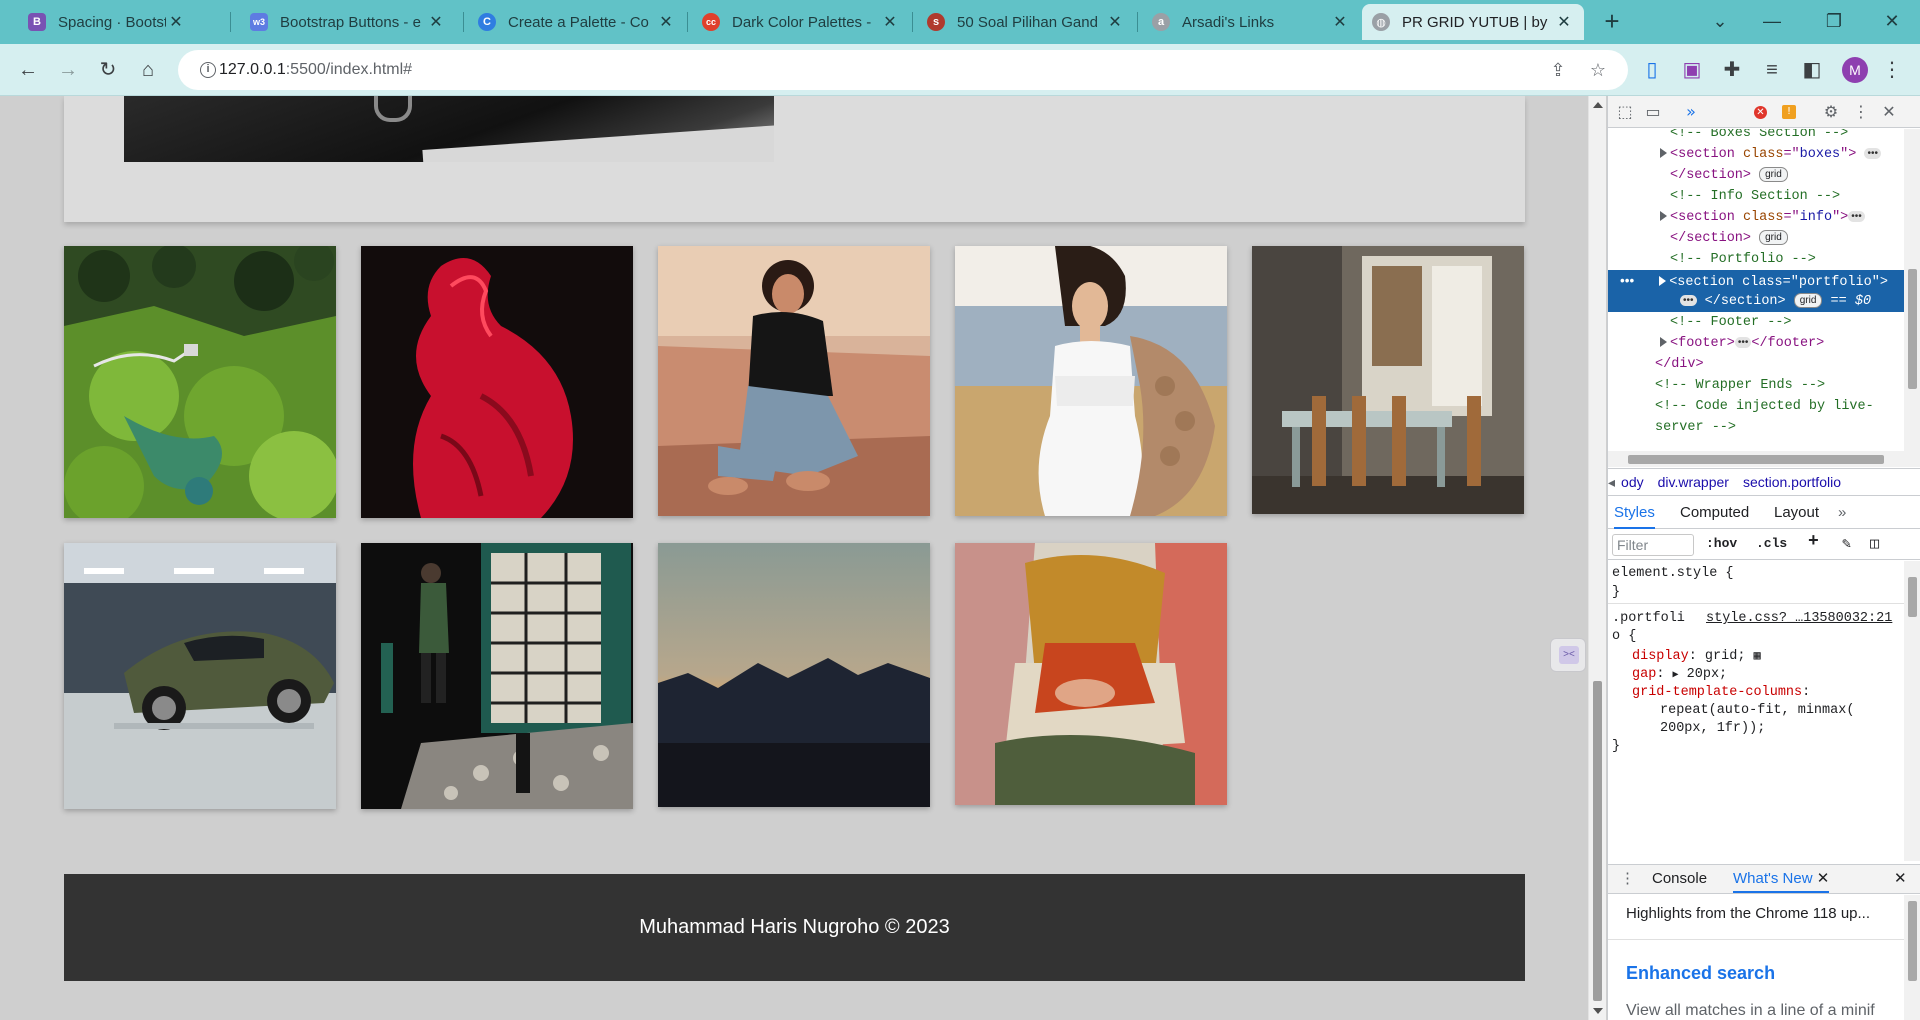 This screenshot has height=1020, width=1920. Describe the element at coordinates (1892, 70) in the screenshot. I see `menu-kebab-icon: ⋮` at that location.